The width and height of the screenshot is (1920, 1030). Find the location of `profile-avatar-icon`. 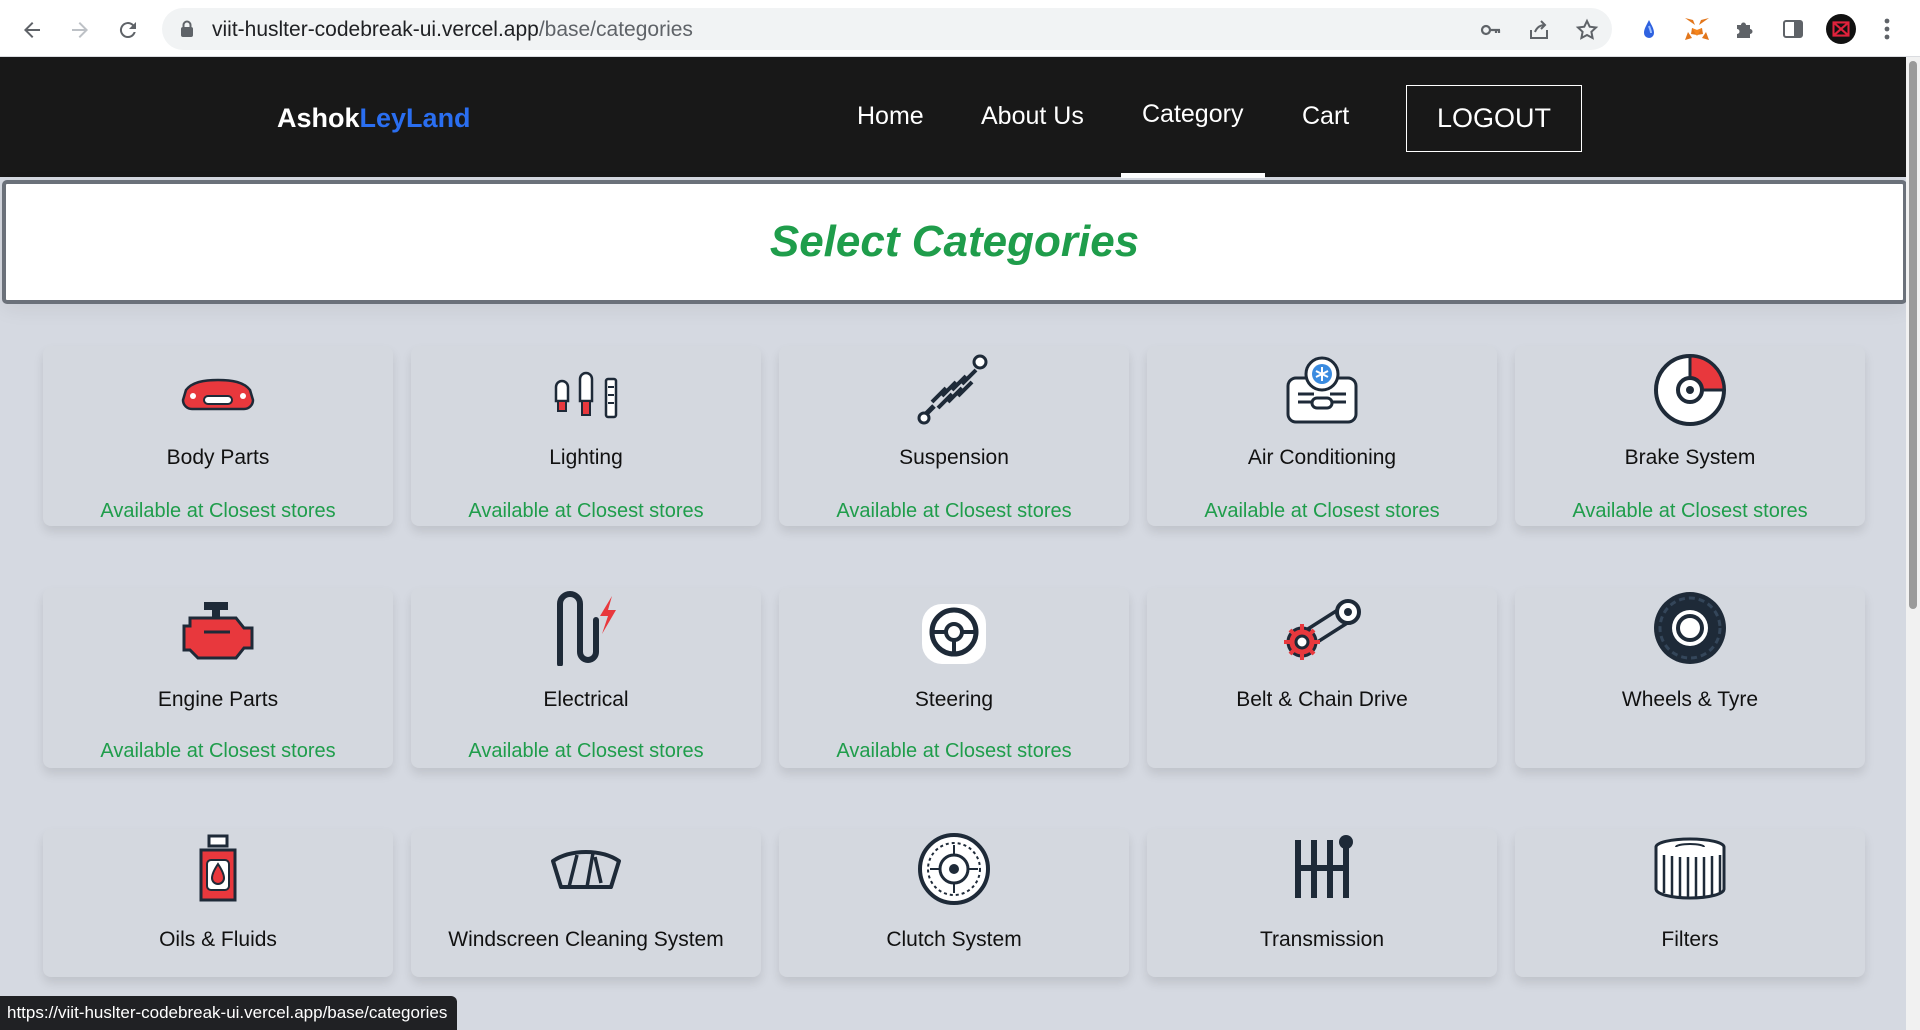

profile-avatar-icon is located at coordinates (1841, 29).